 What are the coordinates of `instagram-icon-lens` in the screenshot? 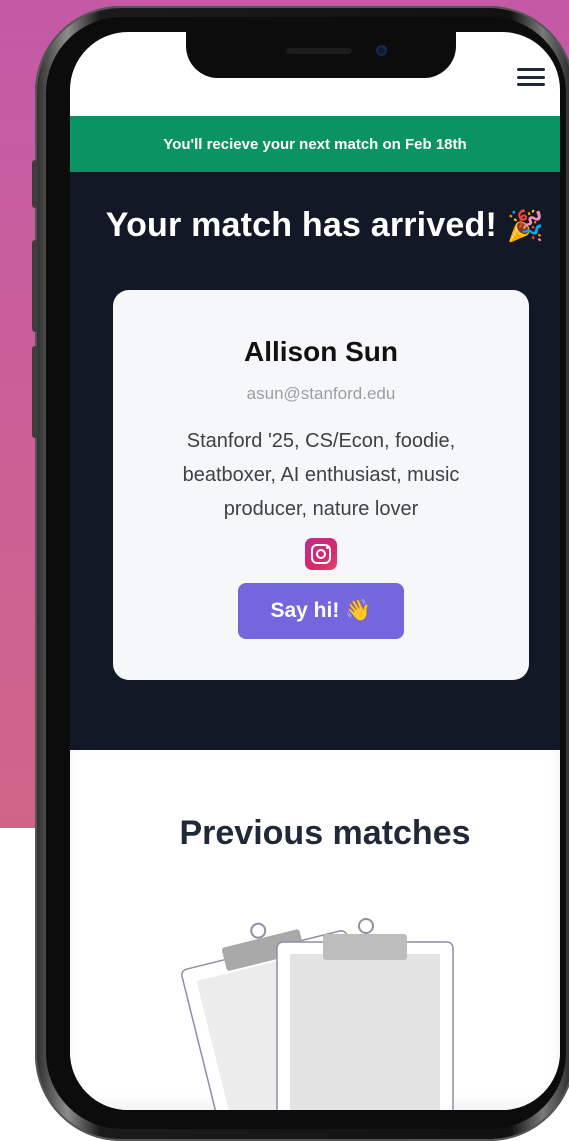 It's located at (321, 554).